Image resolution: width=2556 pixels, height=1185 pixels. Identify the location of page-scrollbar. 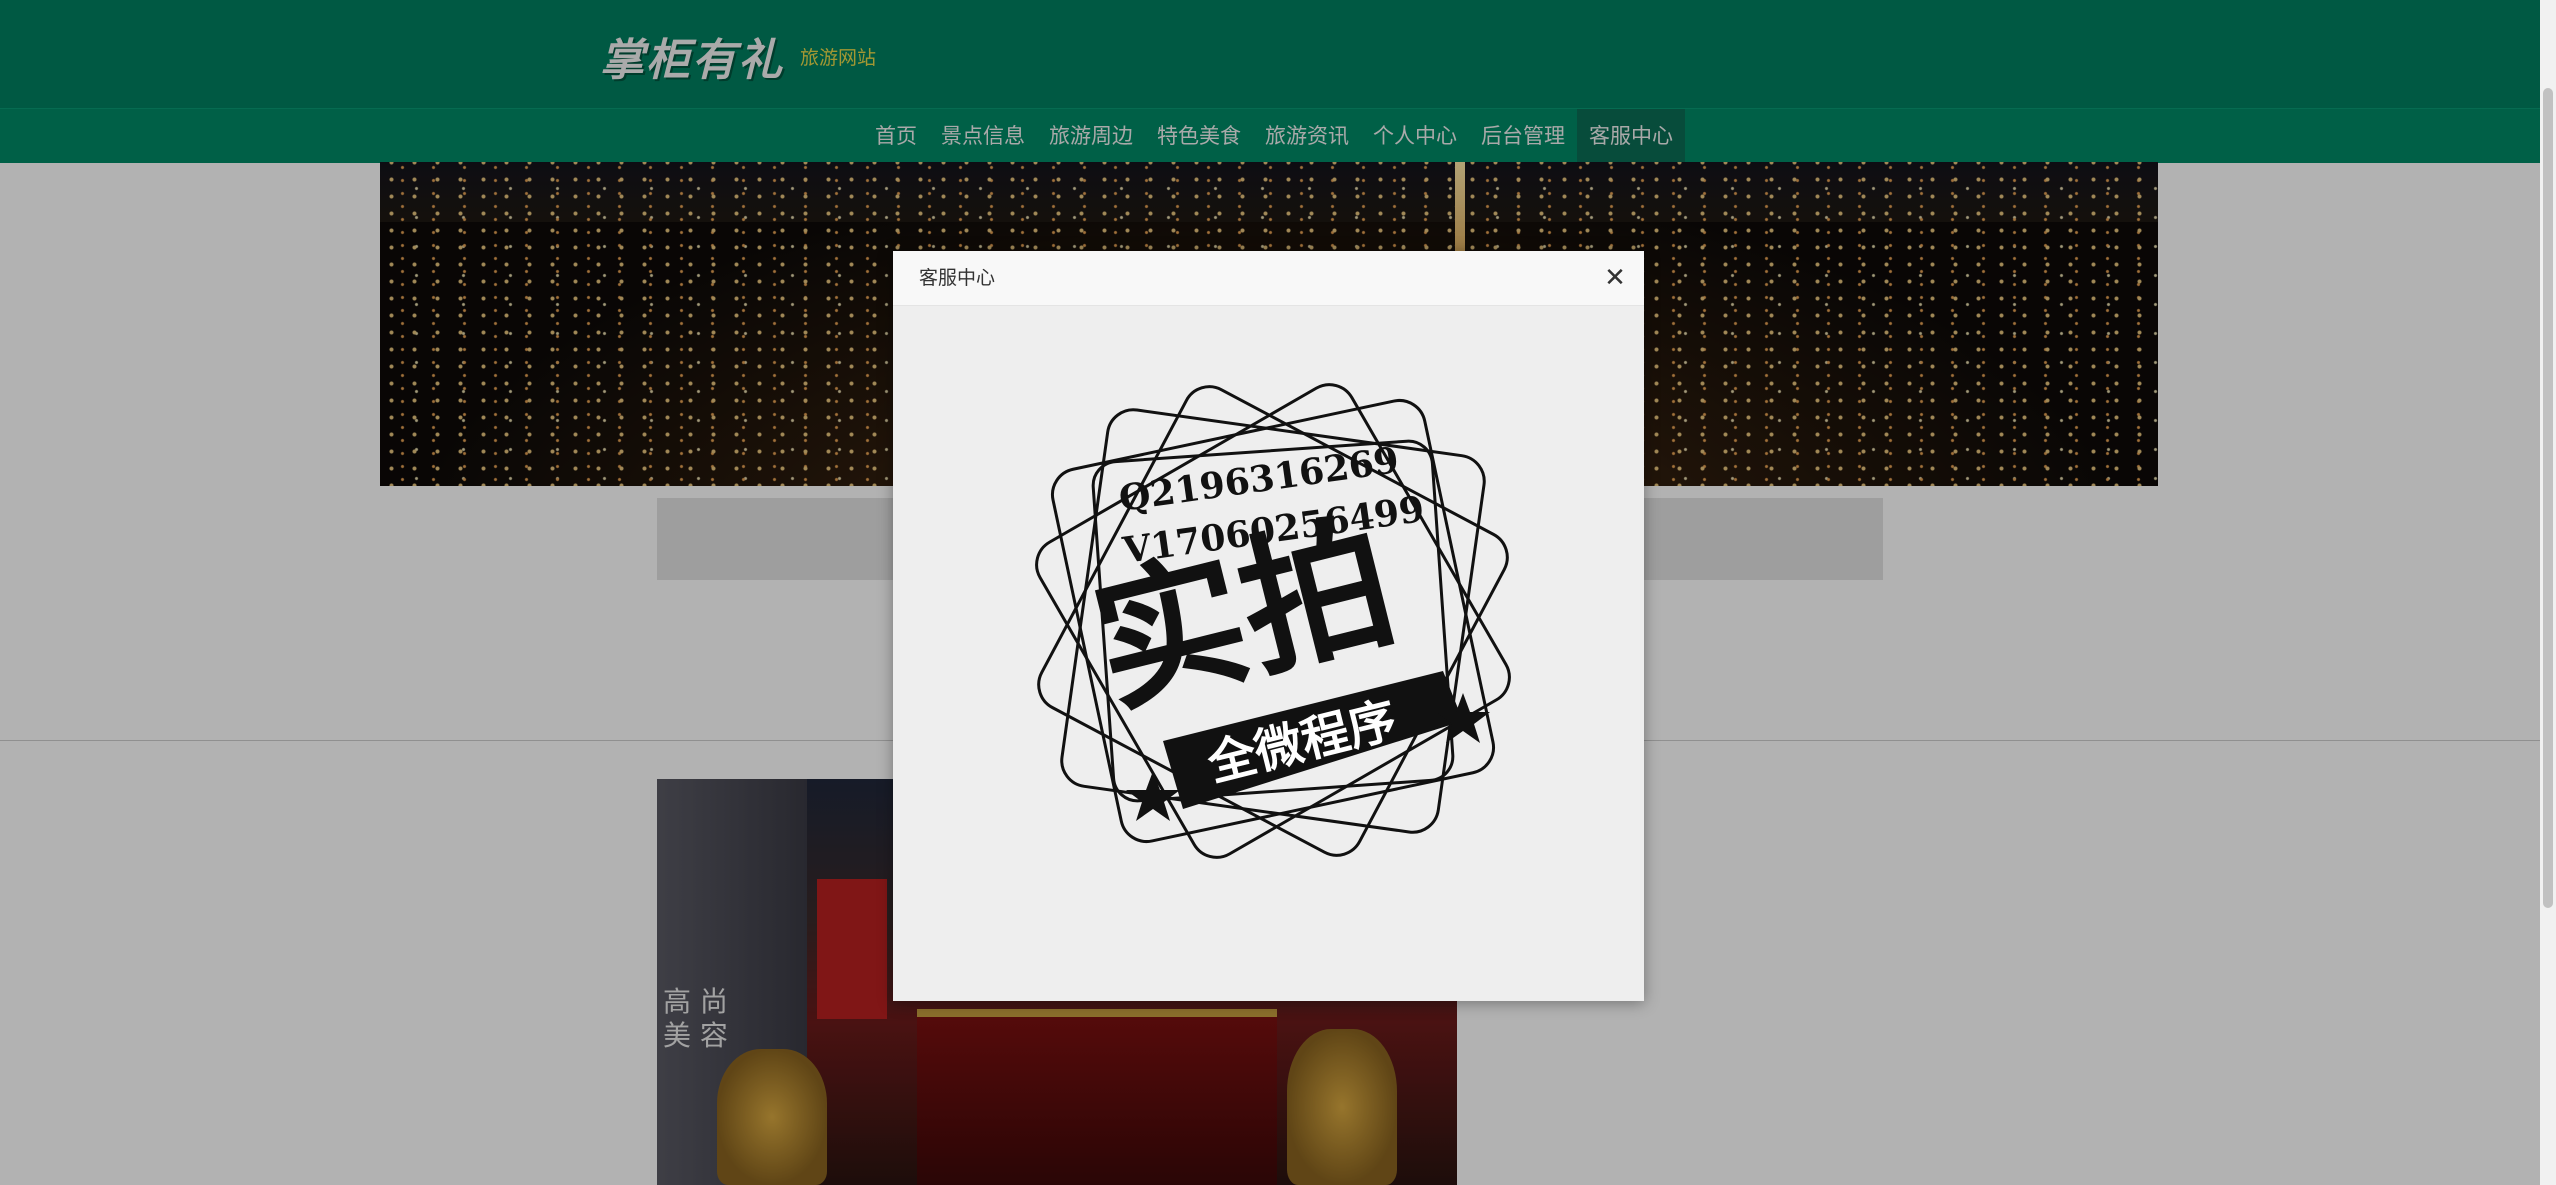
(2548, 592).